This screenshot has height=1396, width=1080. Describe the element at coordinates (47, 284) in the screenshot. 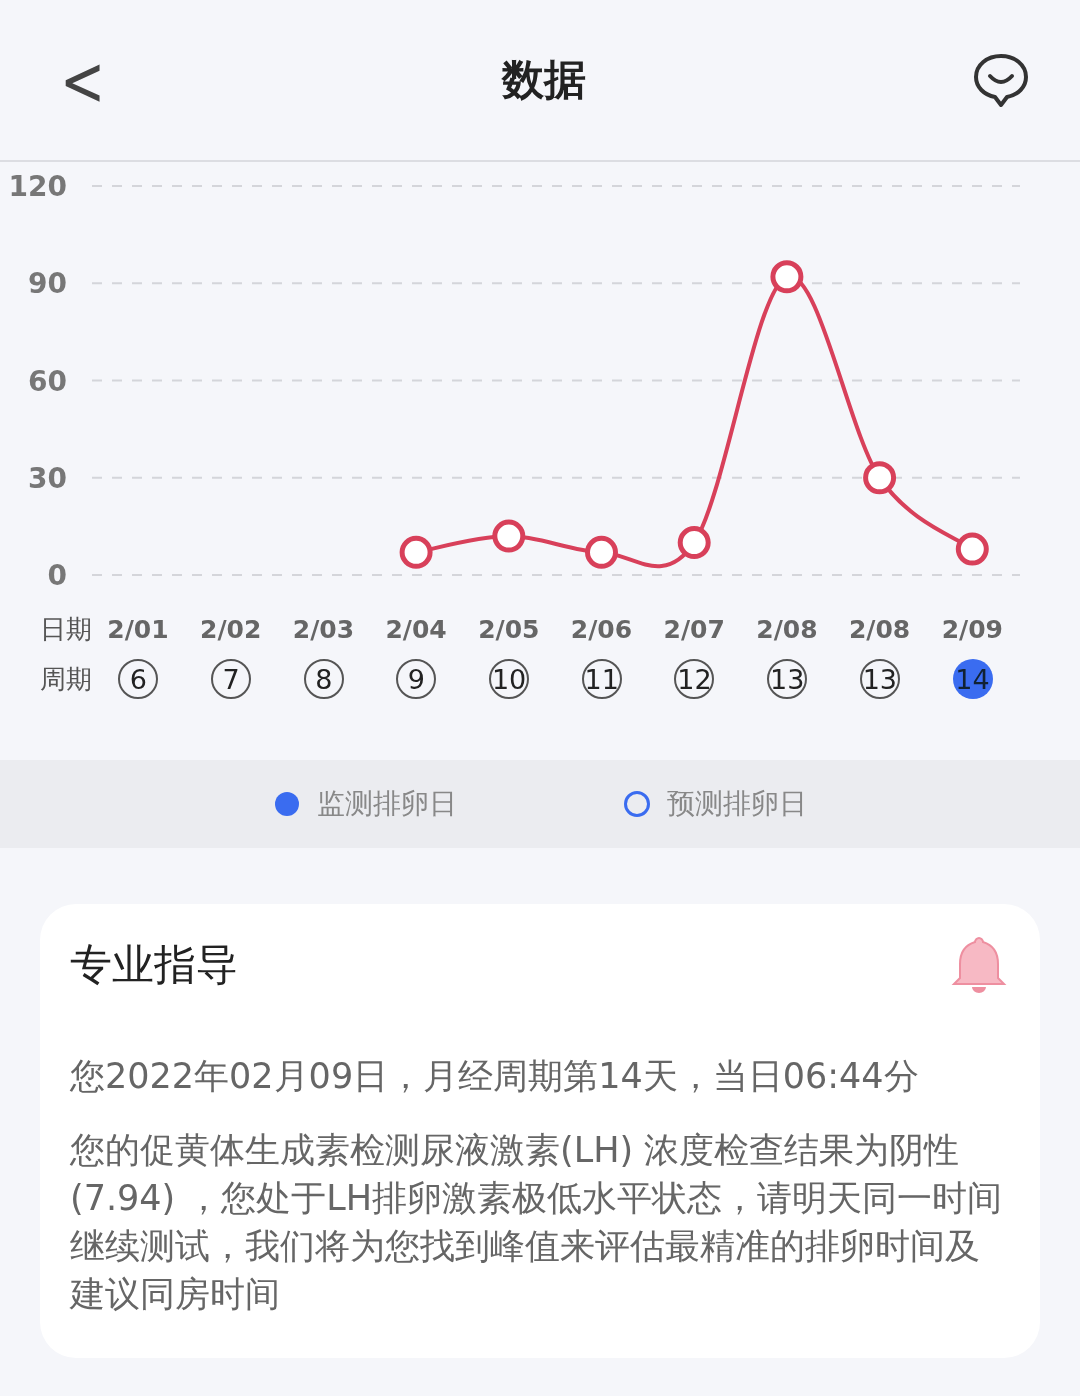

I see `y-tick-label: 90` at that location.